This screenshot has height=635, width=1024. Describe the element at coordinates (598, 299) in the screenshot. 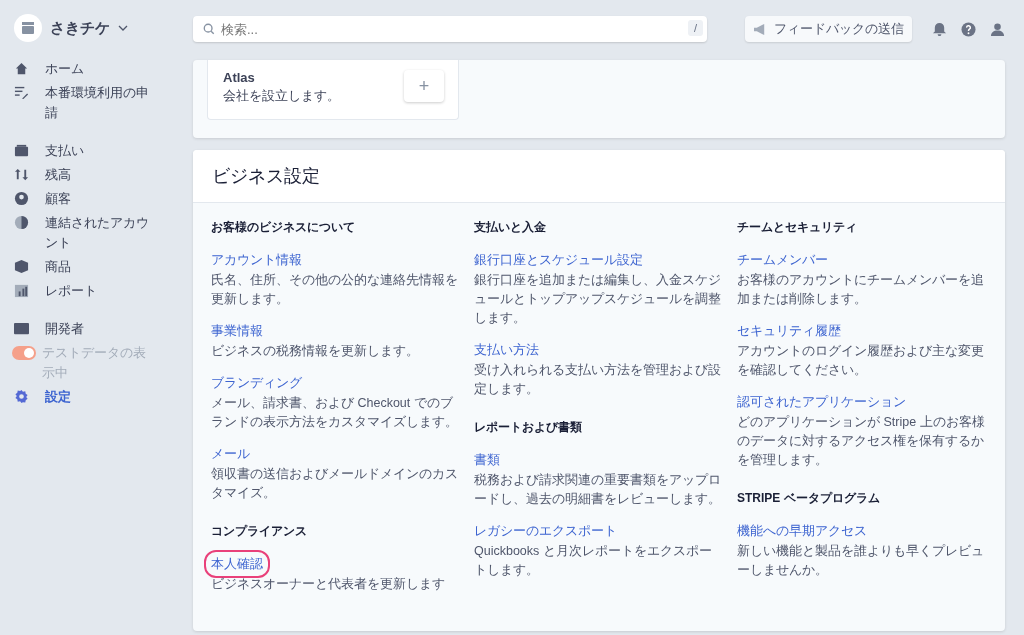

I see `link-description: 銀行口座を追加または編集し、入金スケジュールとトップアップスケジュールを調整します。` at that location.